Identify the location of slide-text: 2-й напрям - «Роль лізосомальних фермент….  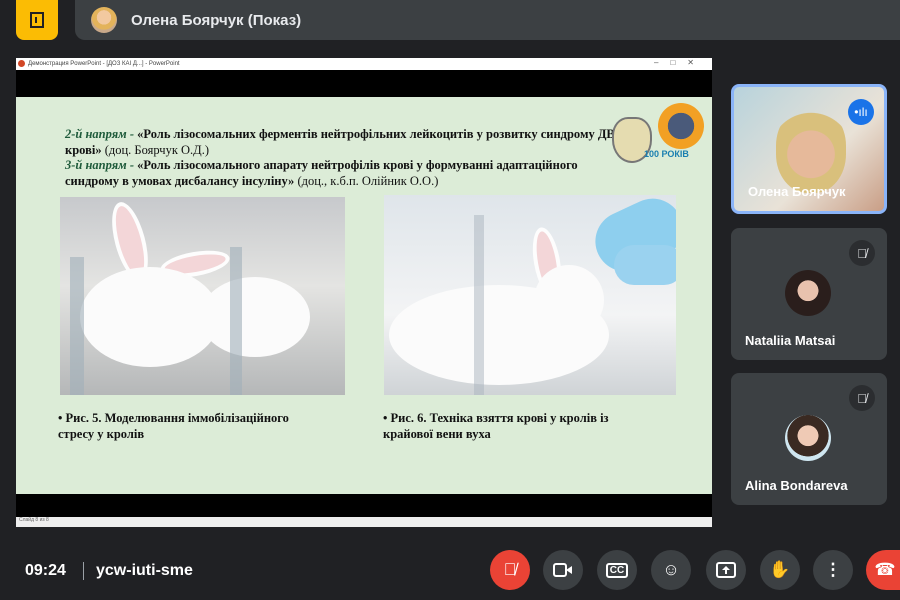
(345, 158).